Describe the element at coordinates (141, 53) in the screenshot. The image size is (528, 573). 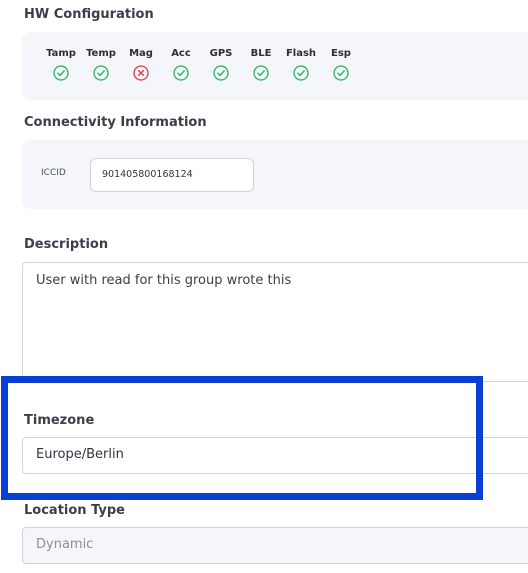
I see `hw-item-label: Mag` at that location.